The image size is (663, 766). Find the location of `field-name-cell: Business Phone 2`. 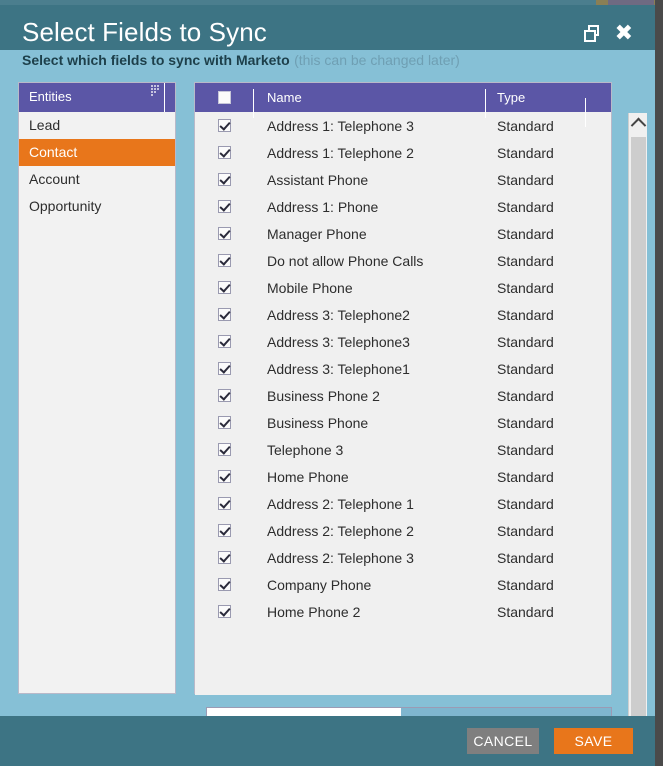

field-name-cell: Business Phone 2 is located at coordinates (323, 395).